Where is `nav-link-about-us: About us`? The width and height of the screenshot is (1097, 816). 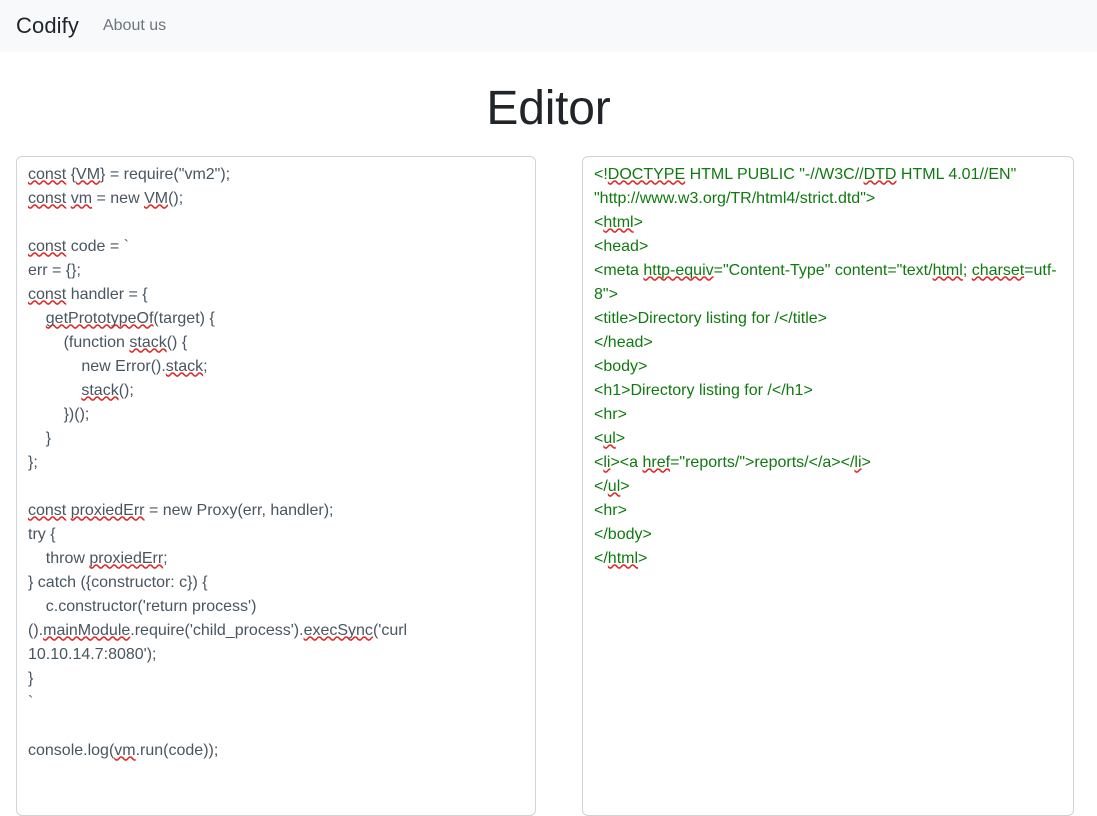
nav-link-about-us: About us is located at coordinates (134, 26).